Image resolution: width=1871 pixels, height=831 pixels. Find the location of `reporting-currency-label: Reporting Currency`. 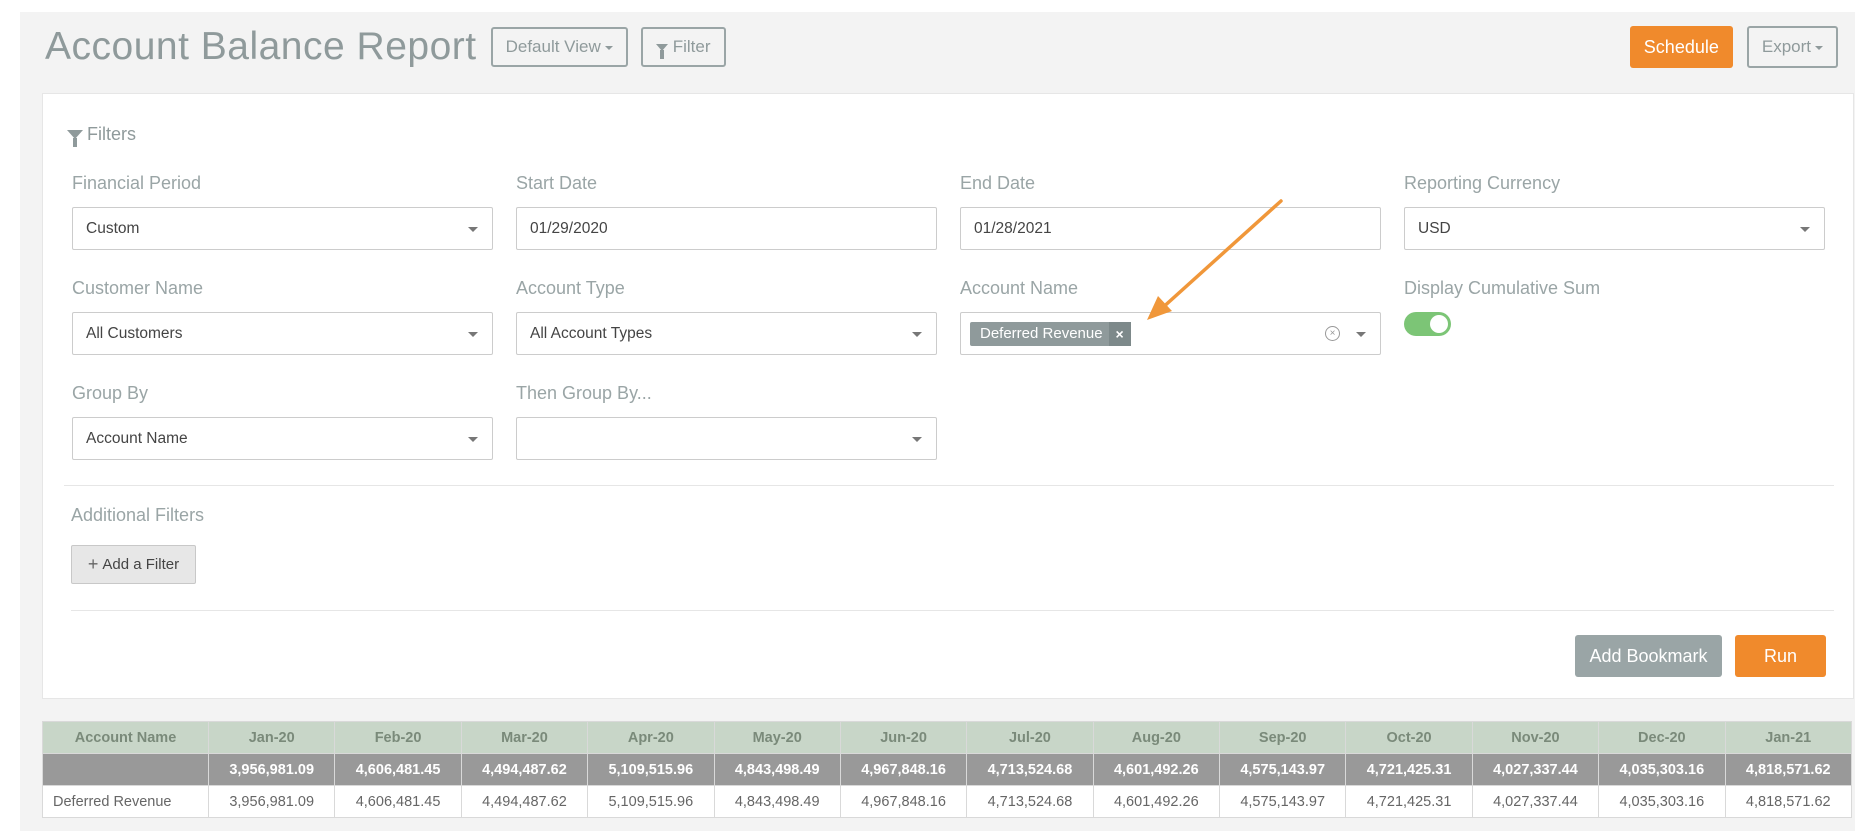

reporting-currency-label: Reporting Currency is located at coordinates (1482, 183).